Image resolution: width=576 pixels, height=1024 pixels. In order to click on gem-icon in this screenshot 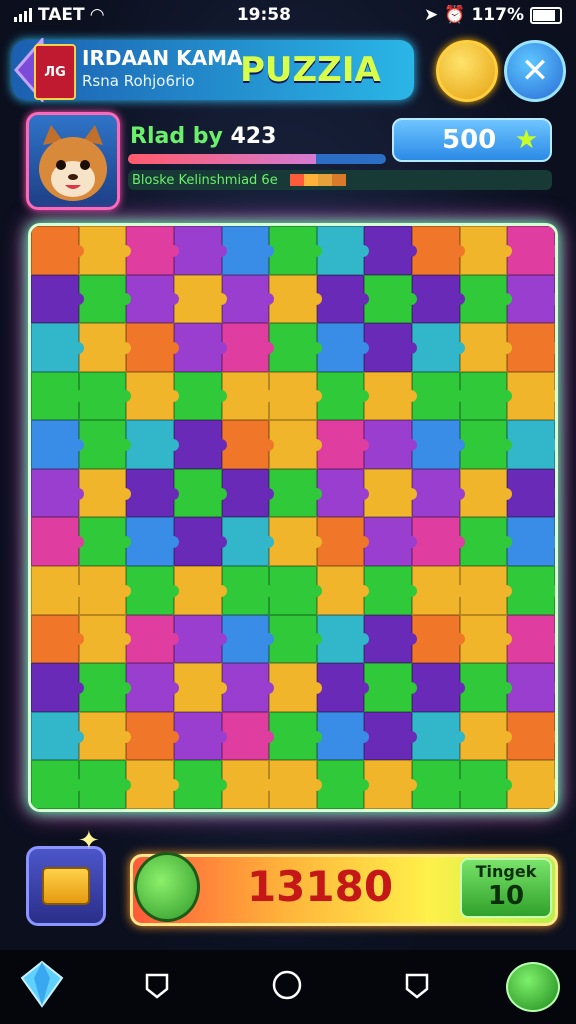, I will do `click(42, 984)`.